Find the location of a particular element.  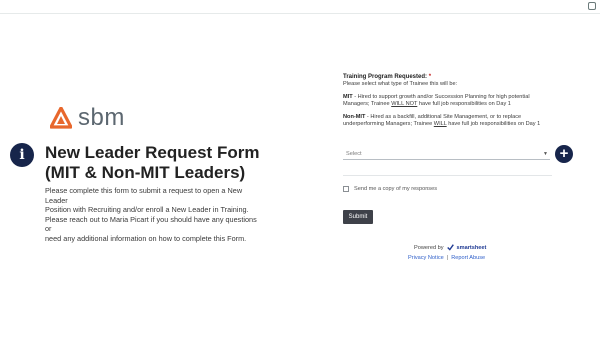

select-placeholder: Select is located at coordinates (354, 154).